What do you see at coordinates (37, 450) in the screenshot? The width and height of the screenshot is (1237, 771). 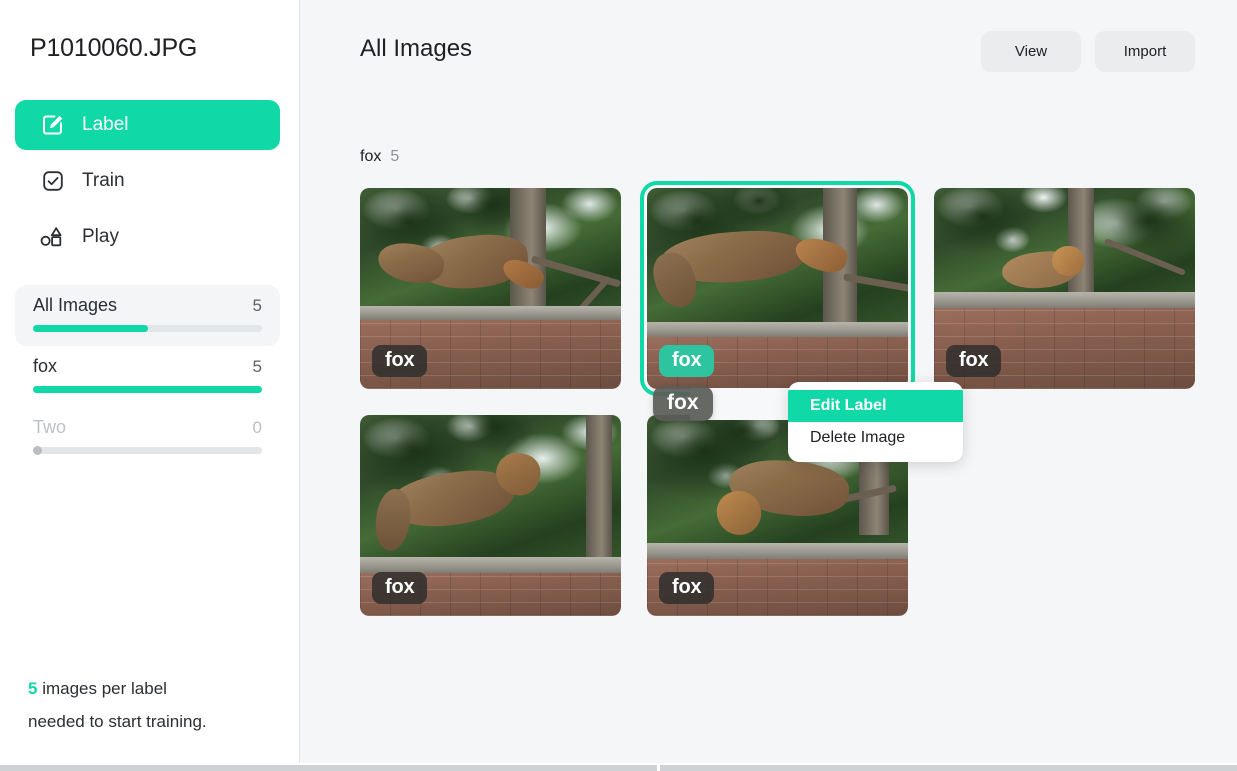 I see `label-progress-dot` at bounding box center [37, 450].